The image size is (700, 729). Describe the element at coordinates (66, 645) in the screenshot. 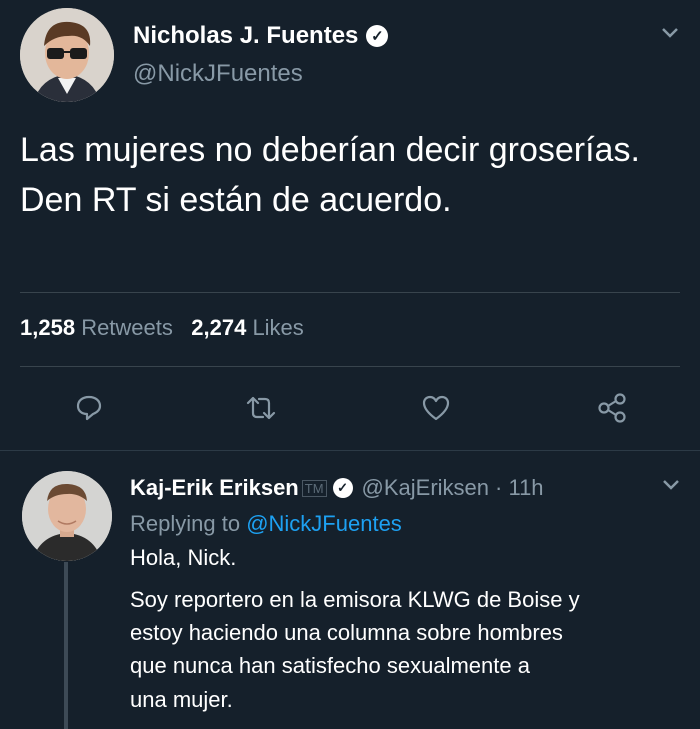

I see `thread-line` at that location.